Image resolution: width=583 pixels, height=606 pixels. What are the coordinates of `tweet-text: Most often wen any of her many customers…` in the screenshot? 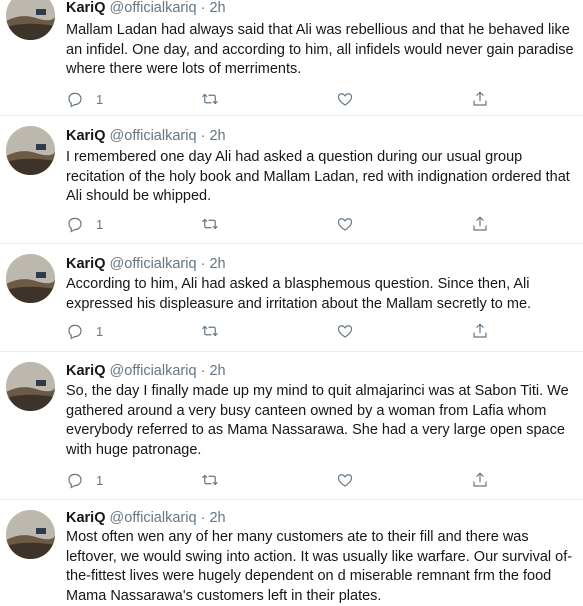 It's located at (319, 566).